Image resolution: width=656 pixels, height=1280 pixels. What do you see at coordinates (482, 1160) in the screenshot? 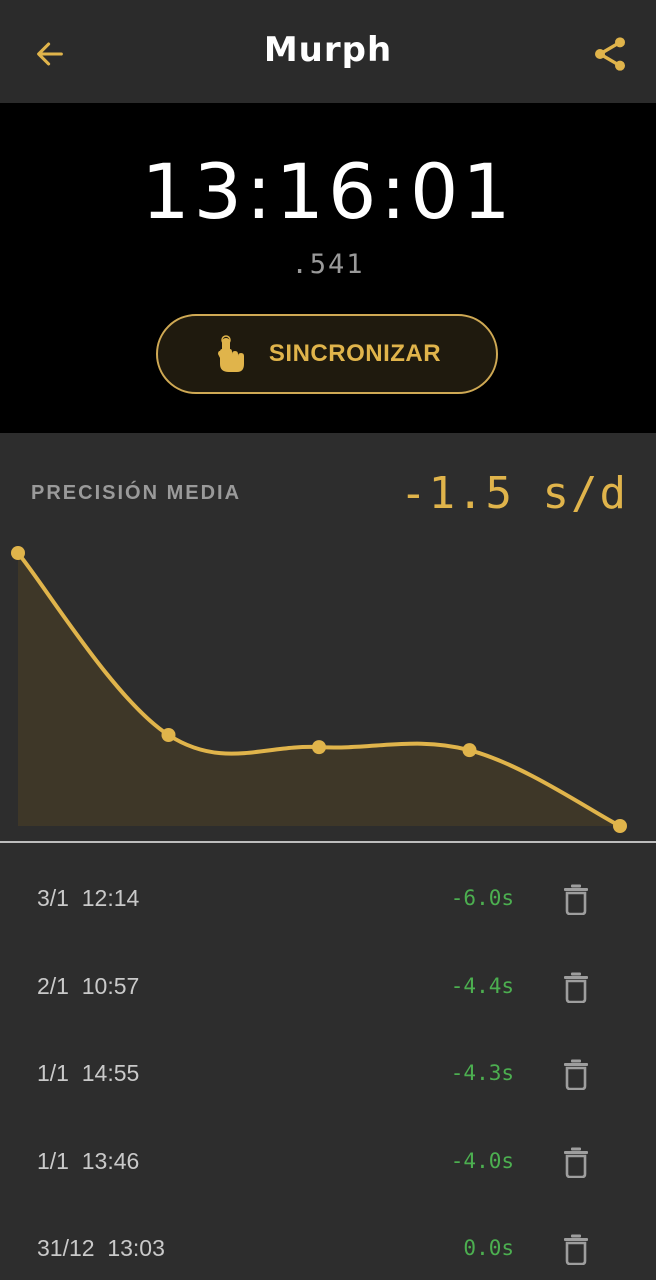
I see `entry-delta: -4.0s` at bounding box center [482, 1160].